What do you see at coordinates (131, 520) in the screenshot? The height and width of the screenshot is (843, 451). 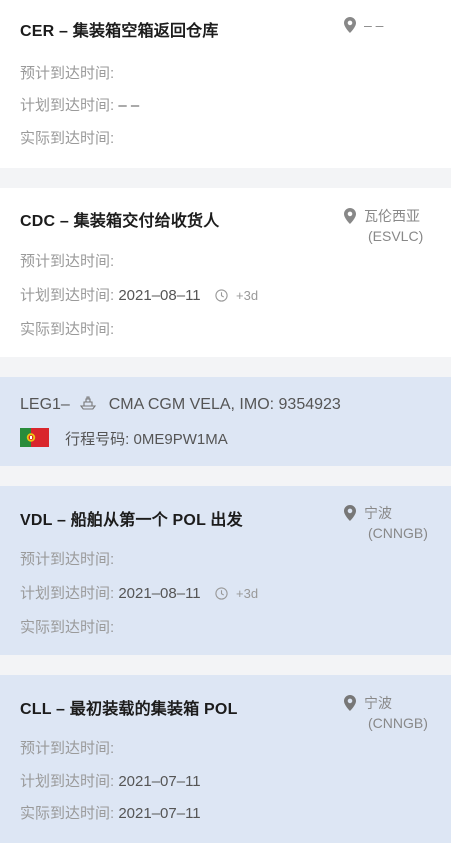 I see `event-title: VDL – 船舶从第一个 POL 出发` at bounding box center [131, 520].